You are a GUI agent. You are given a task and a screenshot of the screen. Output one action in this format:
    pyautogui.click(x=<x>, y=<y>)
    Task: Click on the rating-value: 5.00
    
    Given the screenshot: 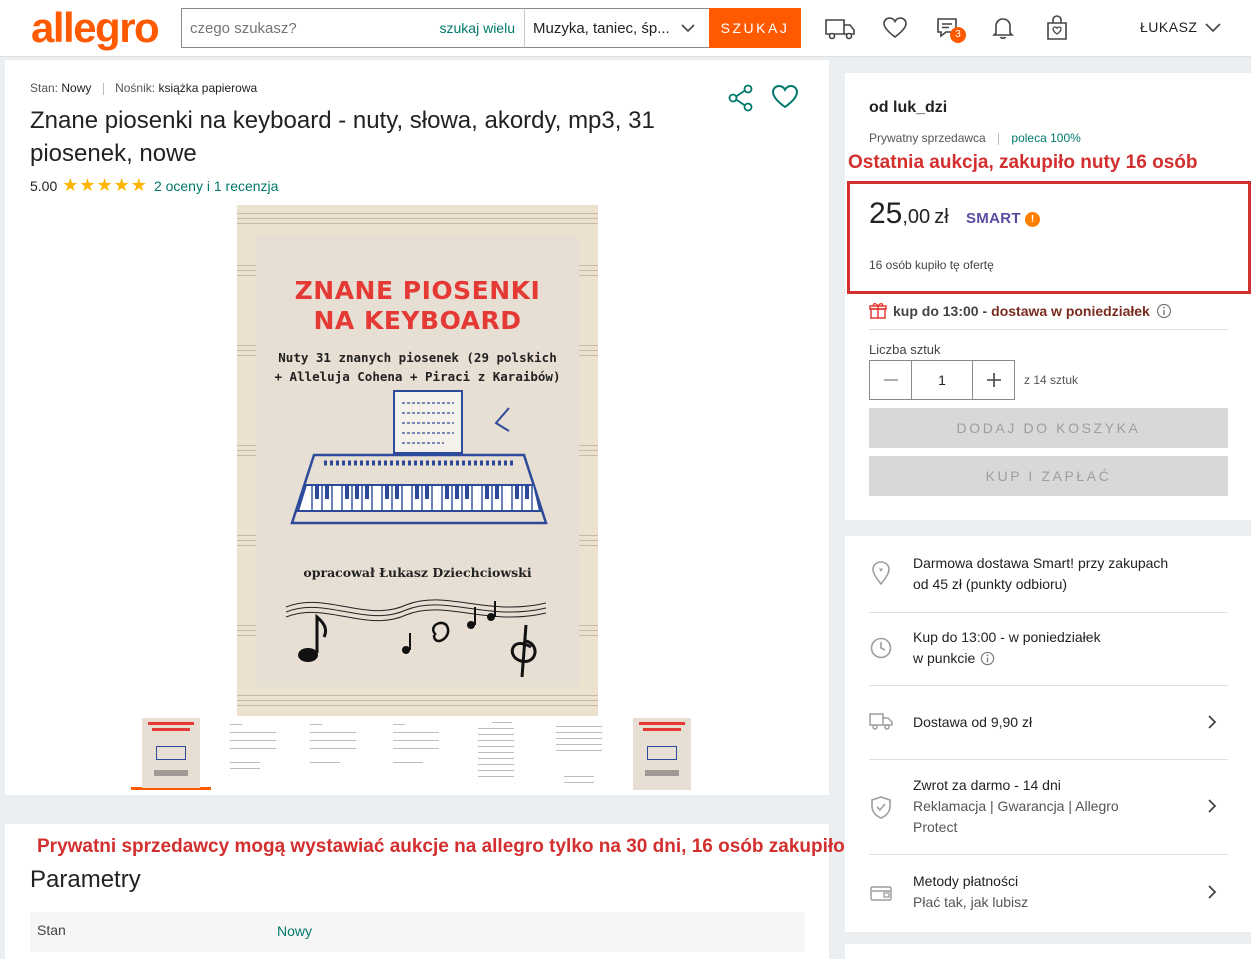 What is the action you would take?
    pyautogui.click(x=44, y=185)
    